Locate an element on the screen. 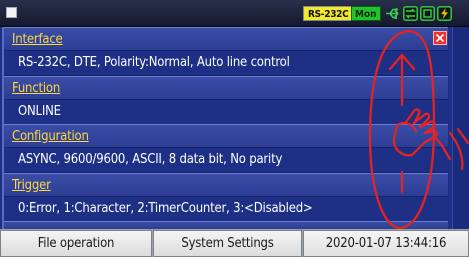 Image resolution: width=469 pixels, height=257 pixels. system-settings-button: System Settings is located at coordinates (227, 243).